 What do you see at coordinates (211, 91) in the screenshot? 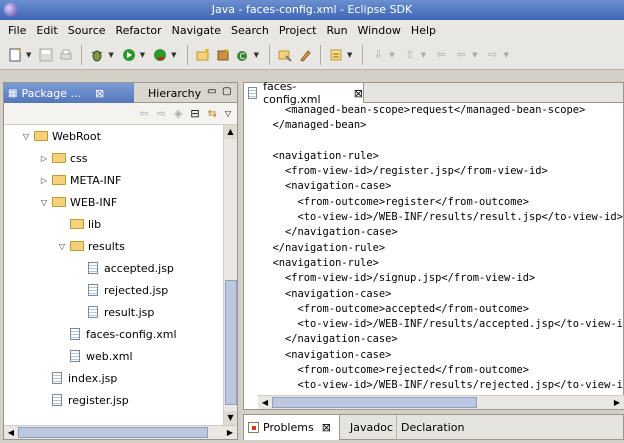
I see `minimize-icon: ▭` at bounding box center [211, 91].